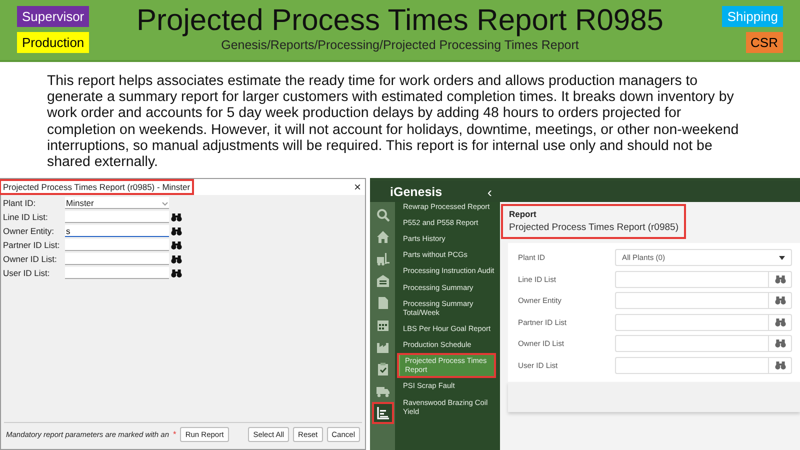  I want to click on section-heading: Report, so click(523, 214).